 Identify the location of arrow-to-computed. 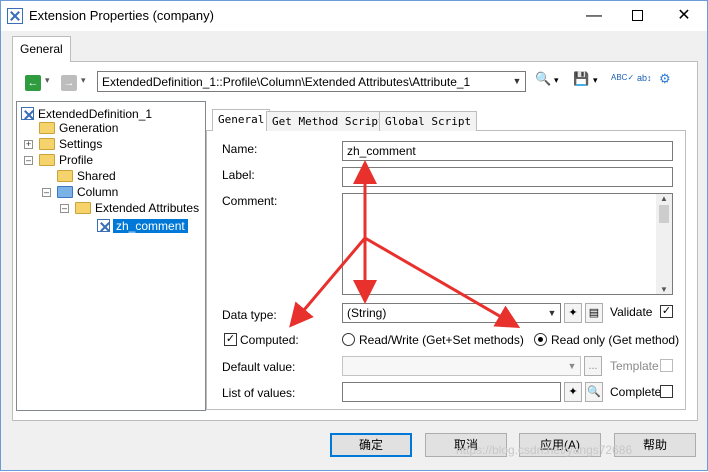
(328, 282).